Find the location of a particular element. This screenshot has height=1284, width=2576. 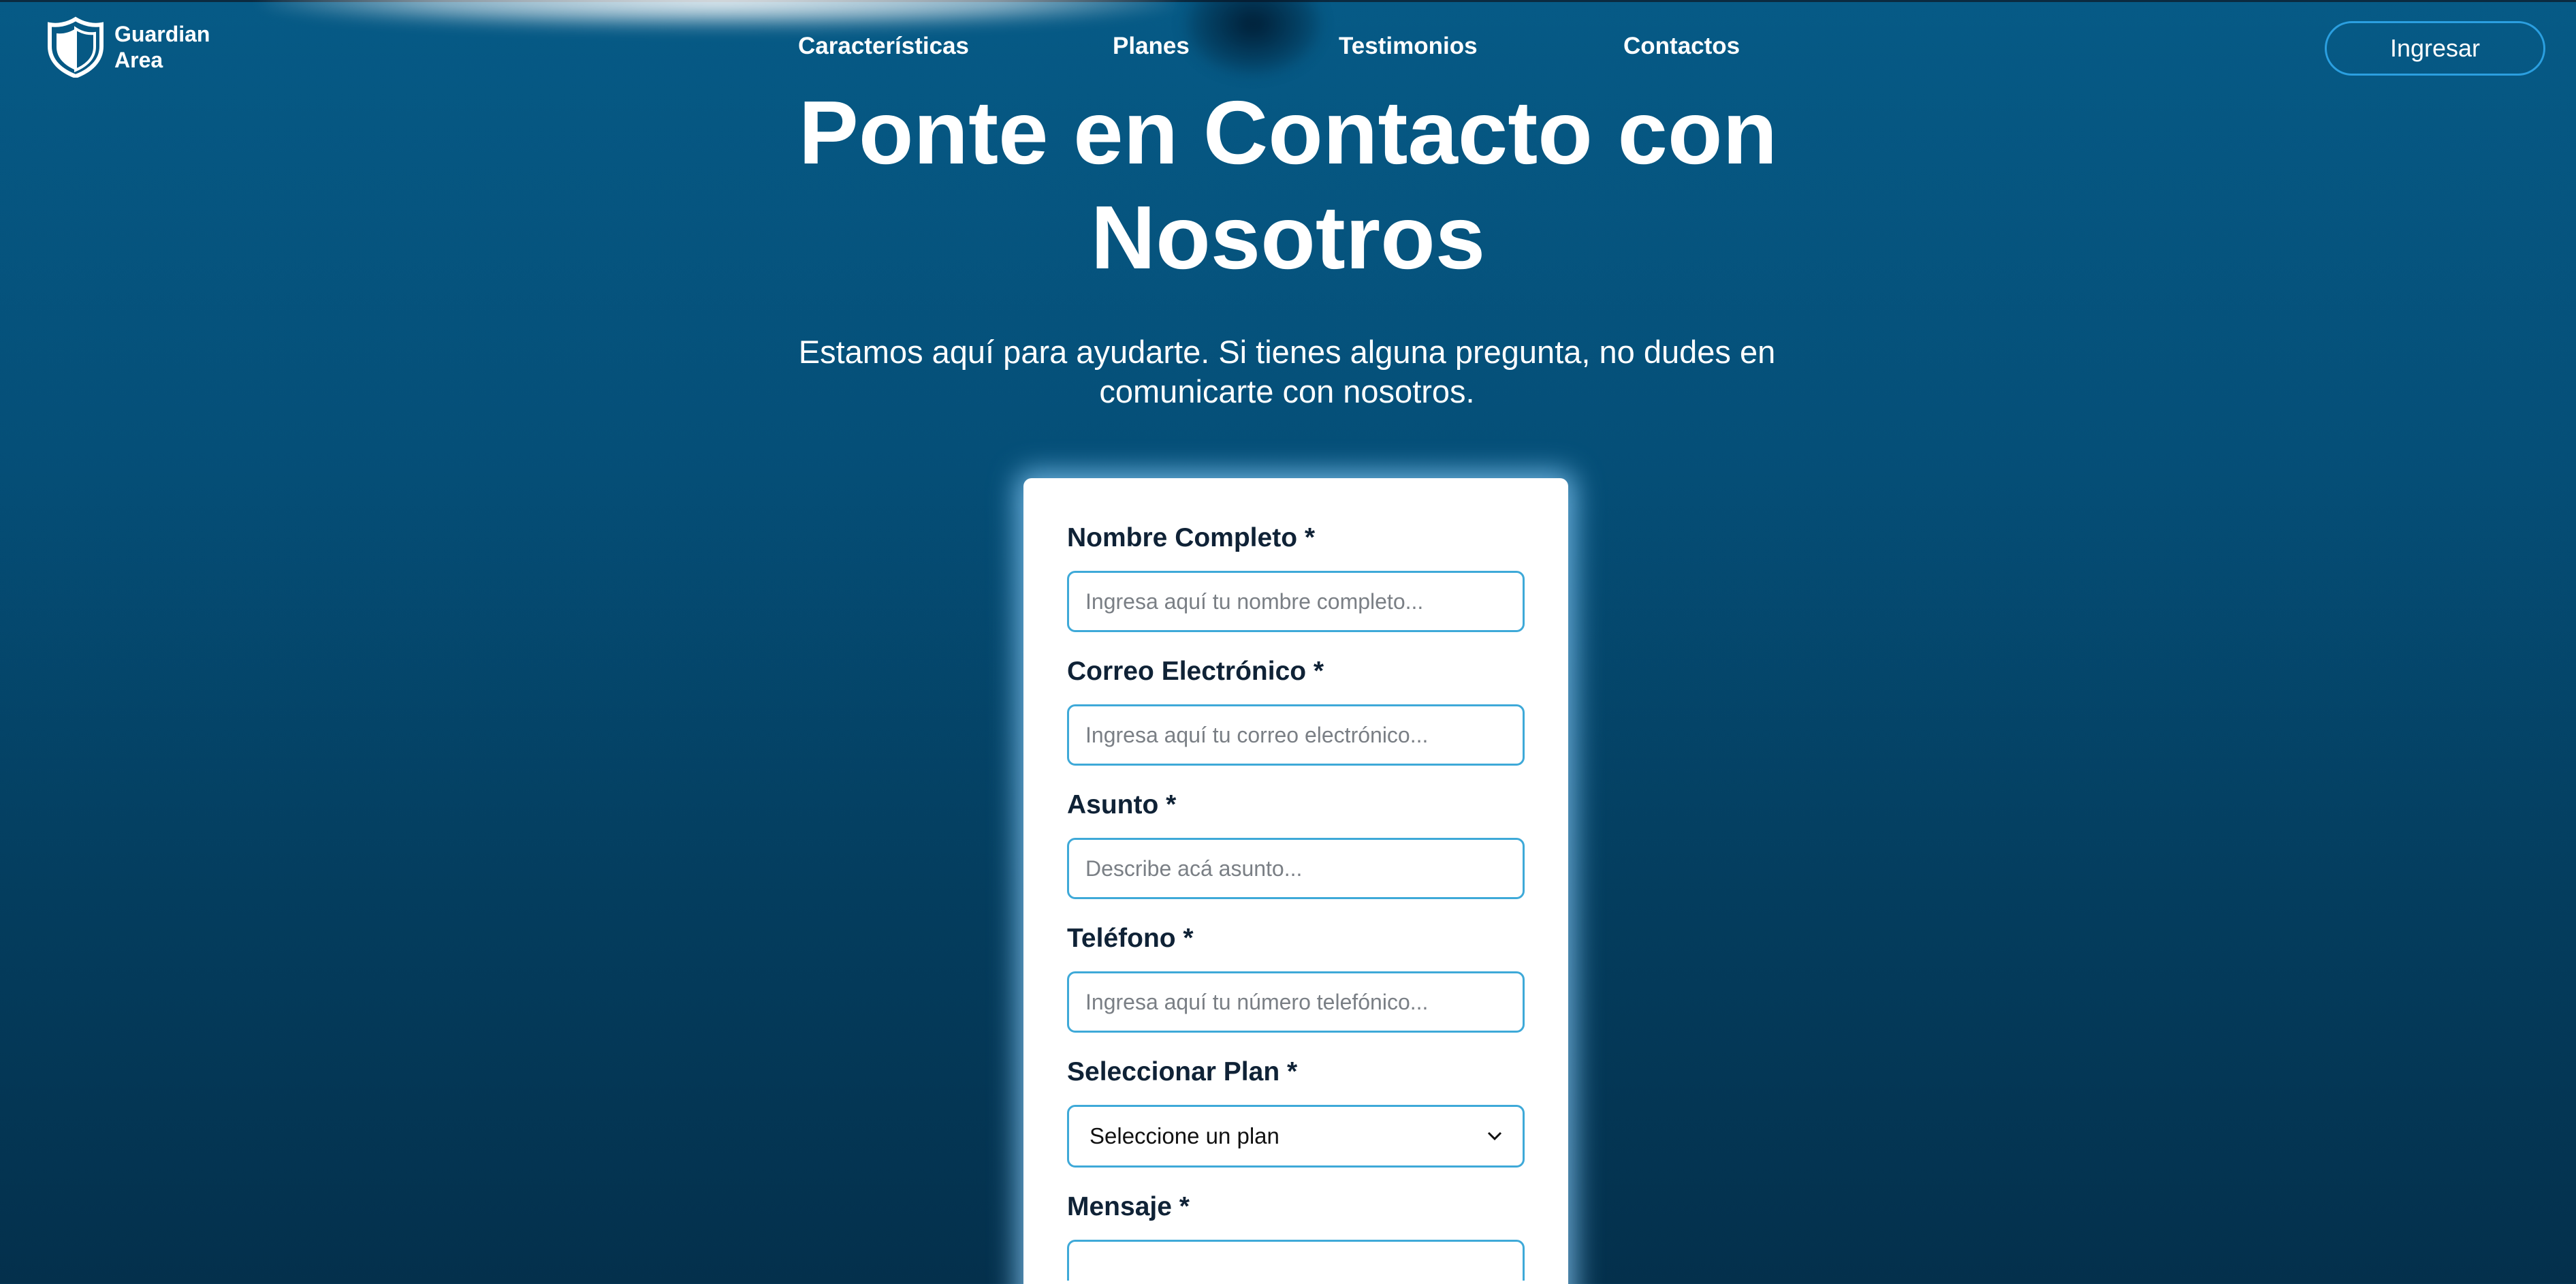

plan-select-value: Seleccione un plan is located at coordinates (1184, 1135).